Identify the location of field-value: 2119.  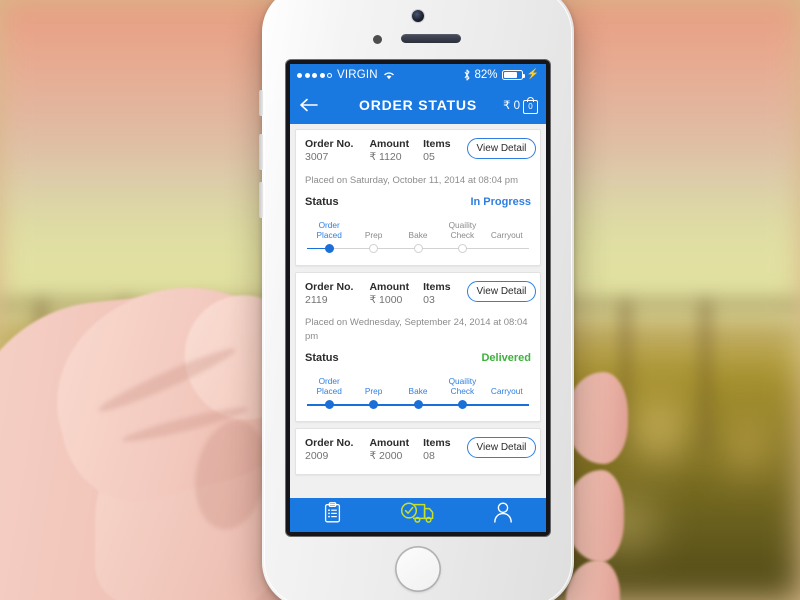
(316, 299).